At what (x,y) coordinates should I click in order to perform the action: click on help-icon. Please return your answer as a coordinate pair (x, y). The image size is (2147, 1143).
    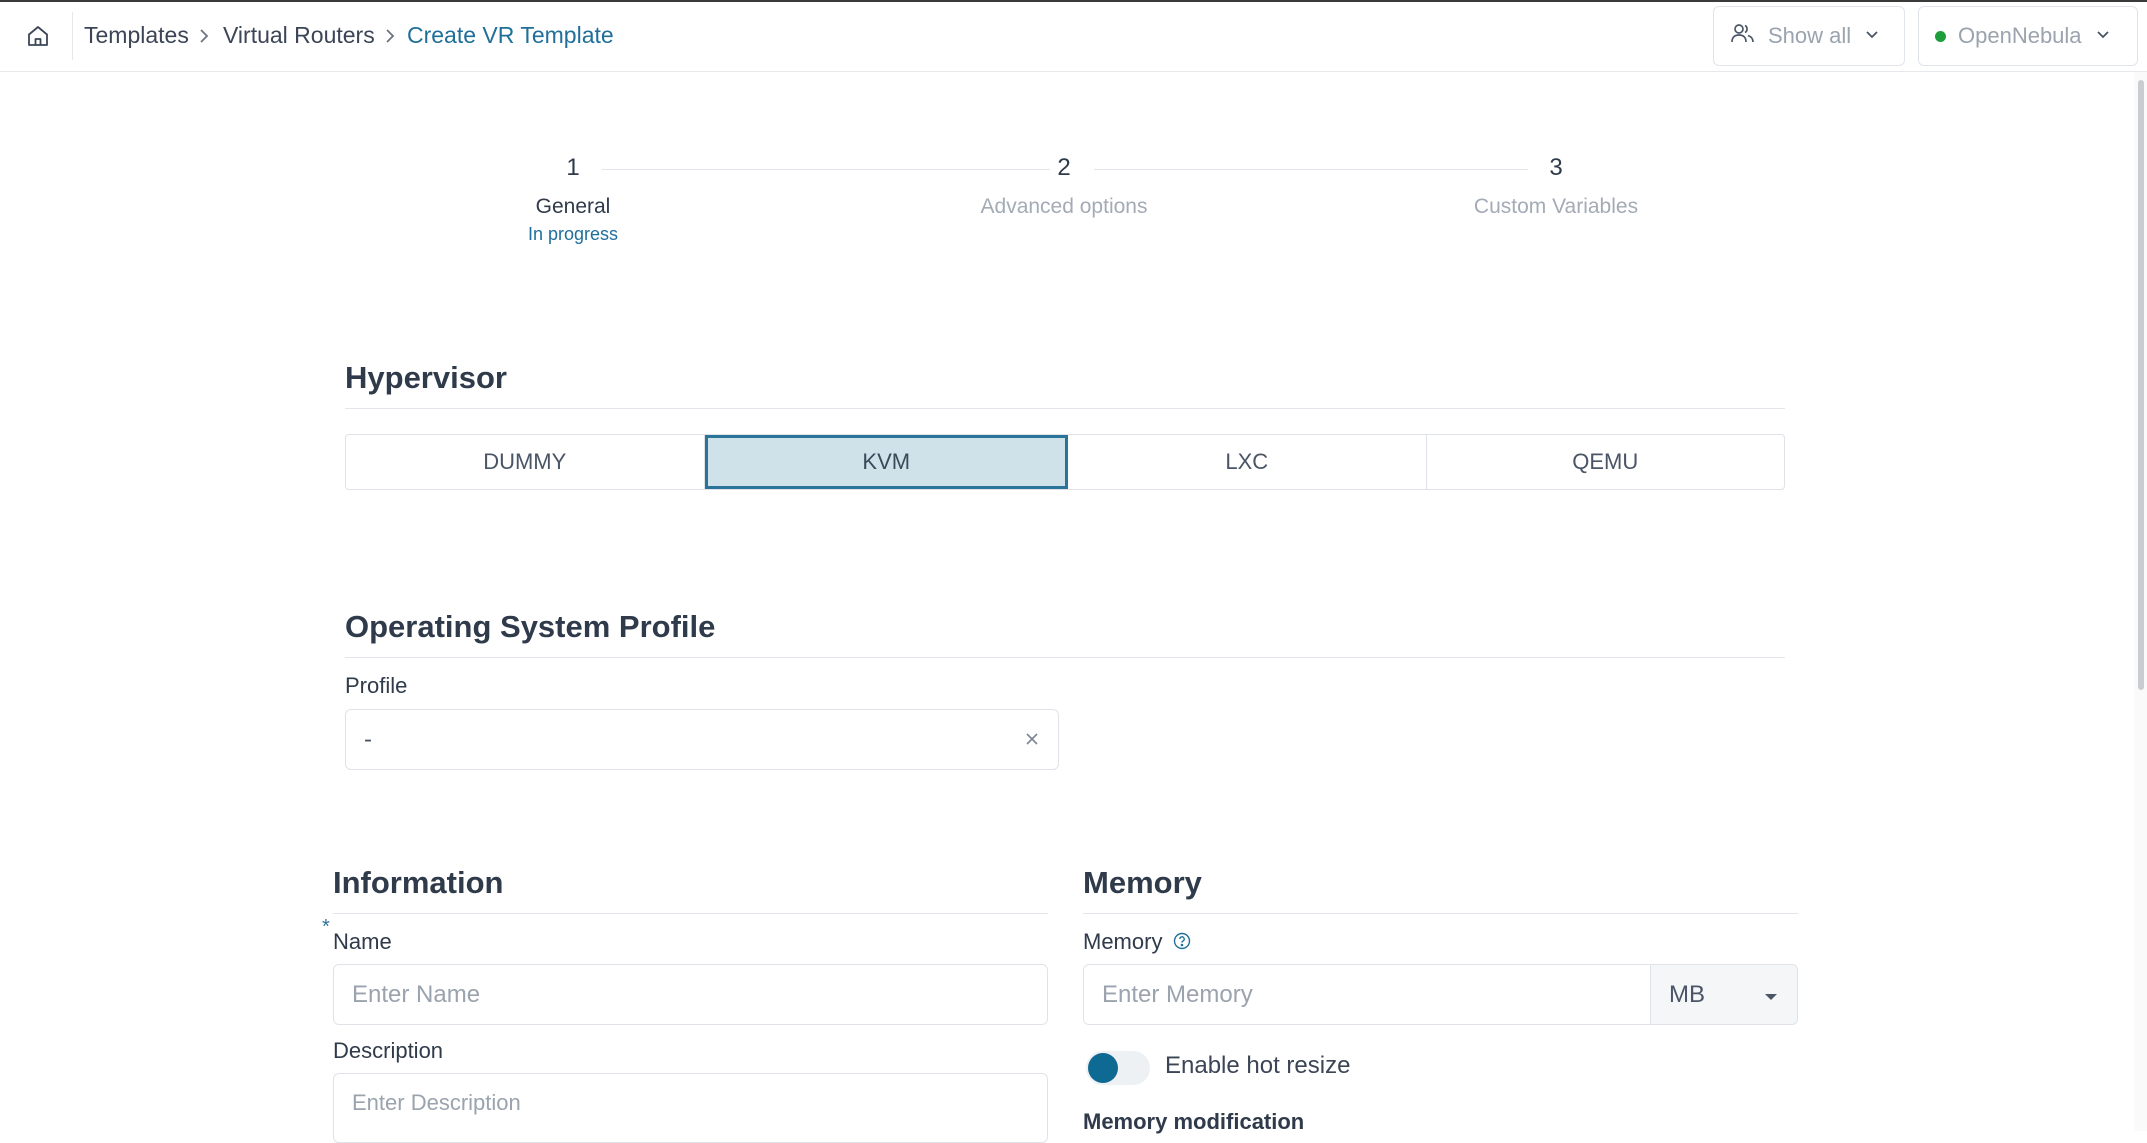
    Looking at the image, I should click on (1182, 943).